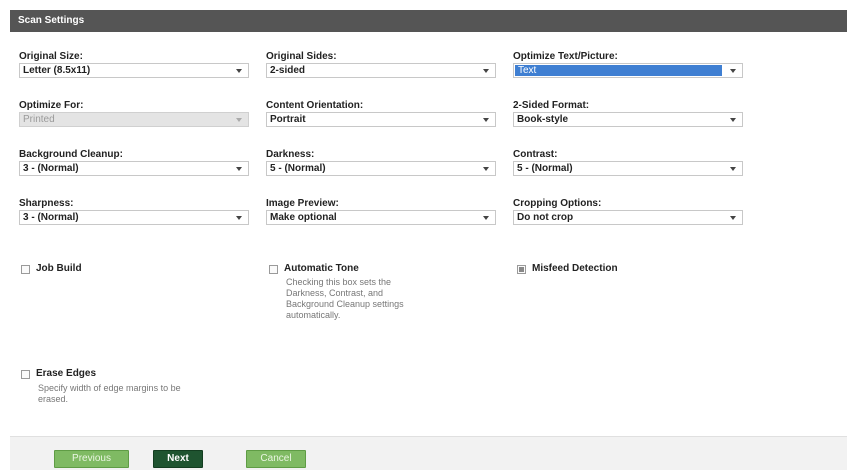  I want to click on original-sides-select: 2-sided, so click(381, 70).